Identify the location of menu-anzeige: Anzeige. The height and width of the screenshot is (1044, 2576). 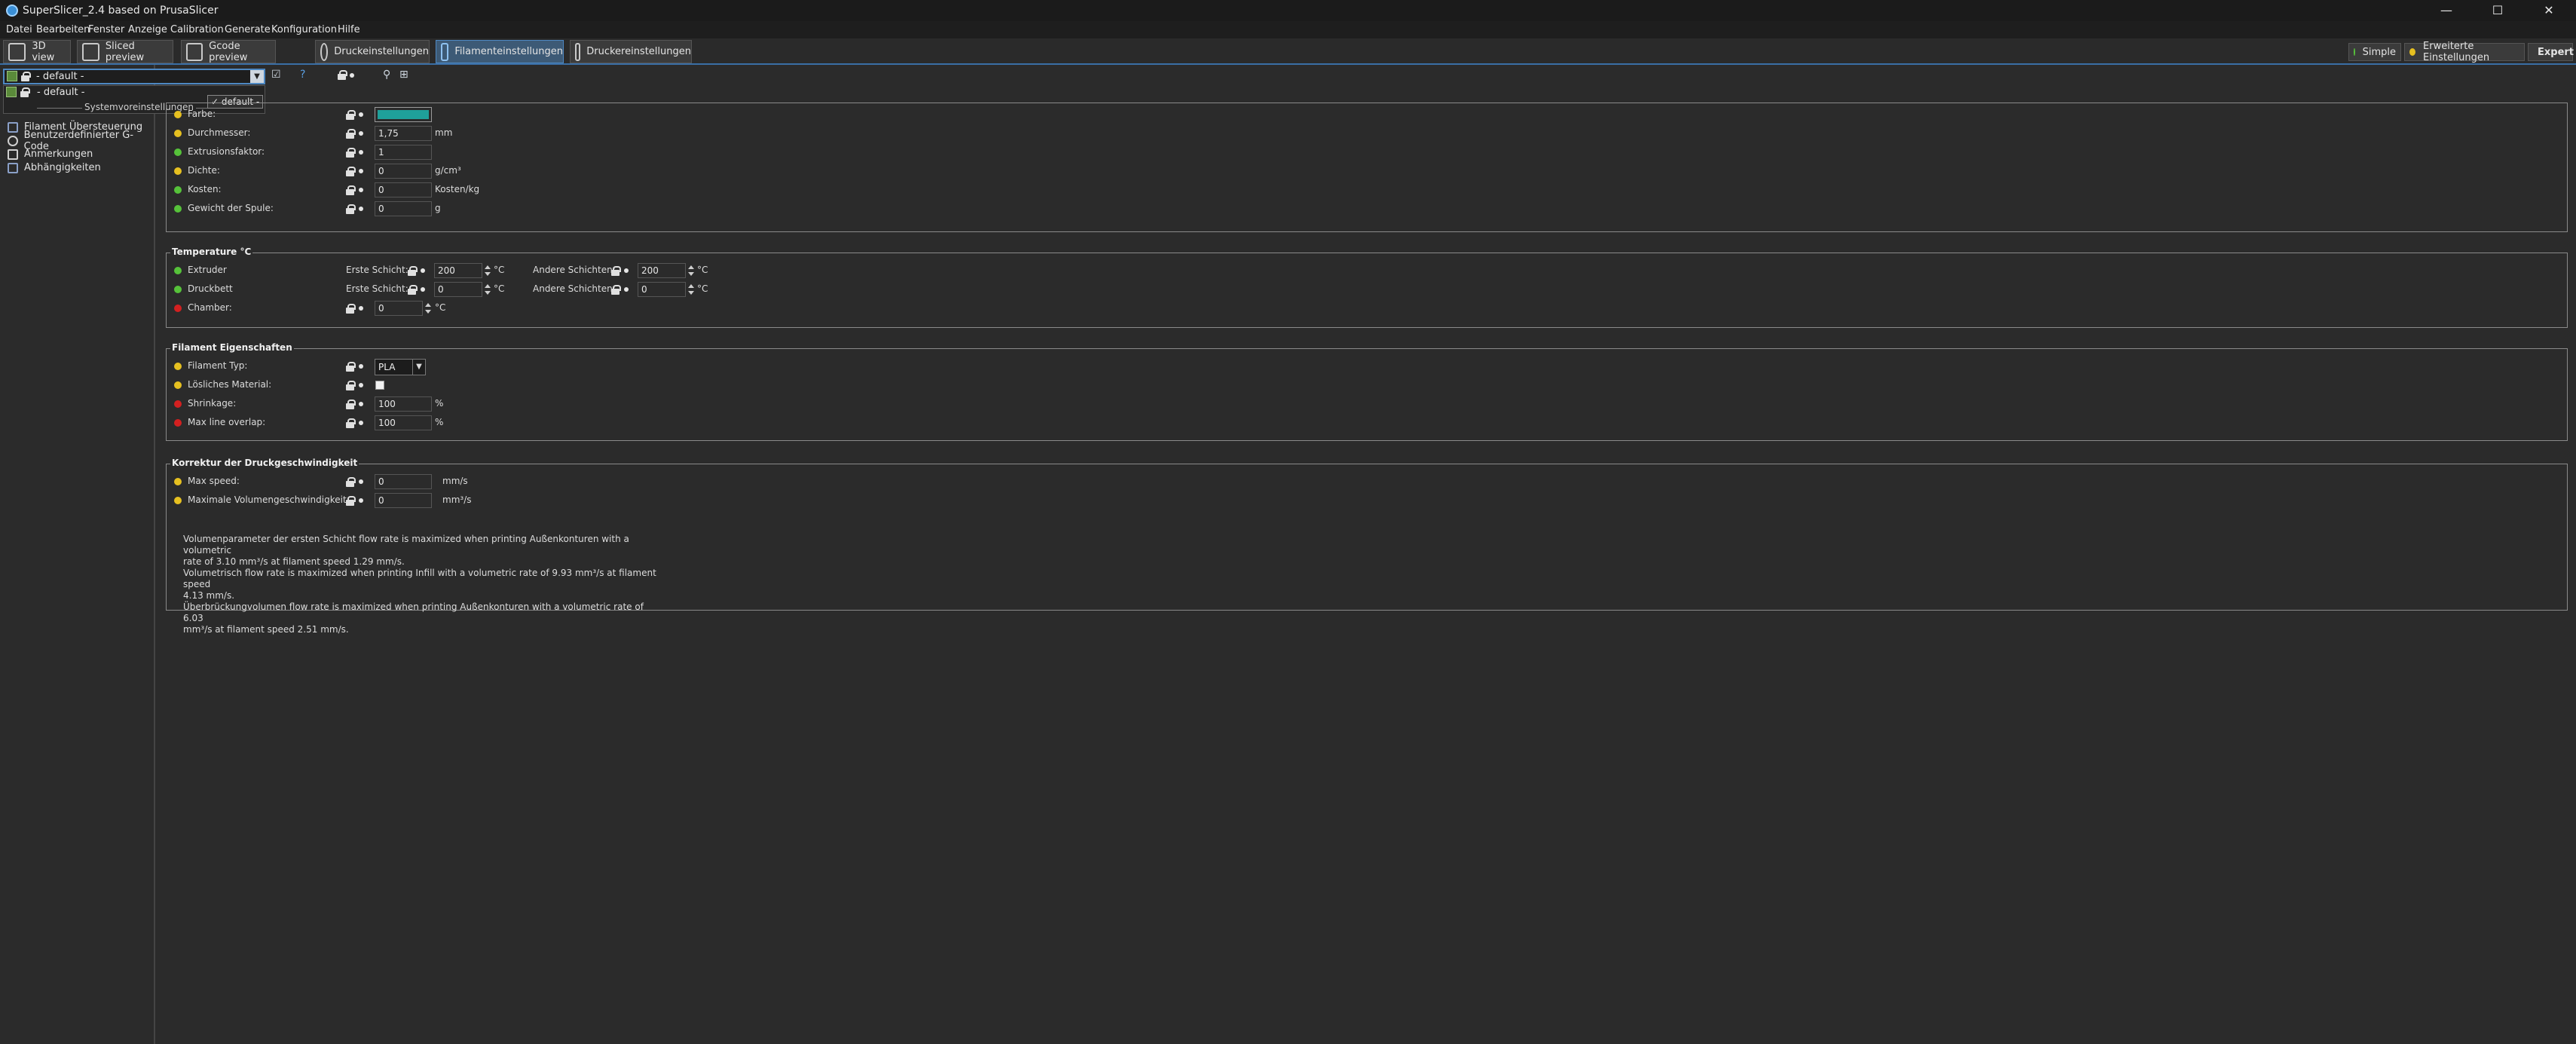
(147, 29).